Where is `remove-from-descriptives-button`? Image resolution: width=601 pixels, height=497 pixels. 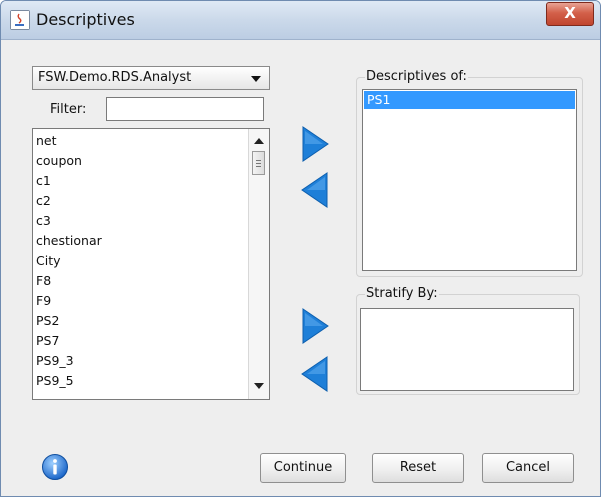
remove-from-descriptives-button is located at coordinates (315, 190).